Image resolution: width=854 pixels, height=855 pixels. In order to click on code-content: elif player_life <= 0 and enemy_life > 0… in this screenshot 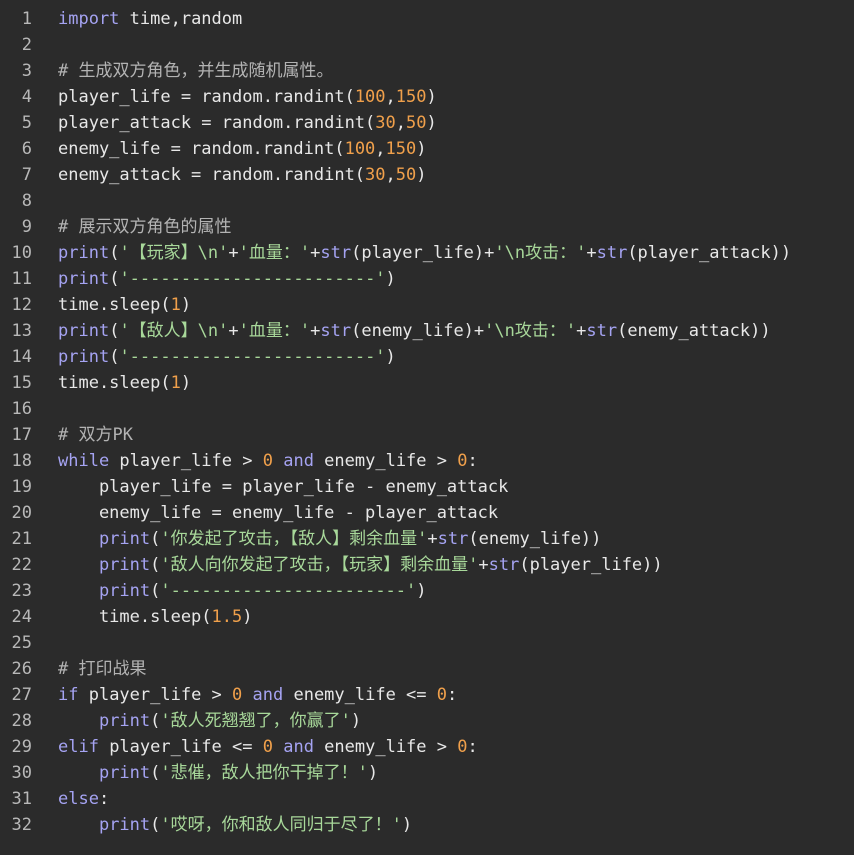, I will do `click(443, 747)`.